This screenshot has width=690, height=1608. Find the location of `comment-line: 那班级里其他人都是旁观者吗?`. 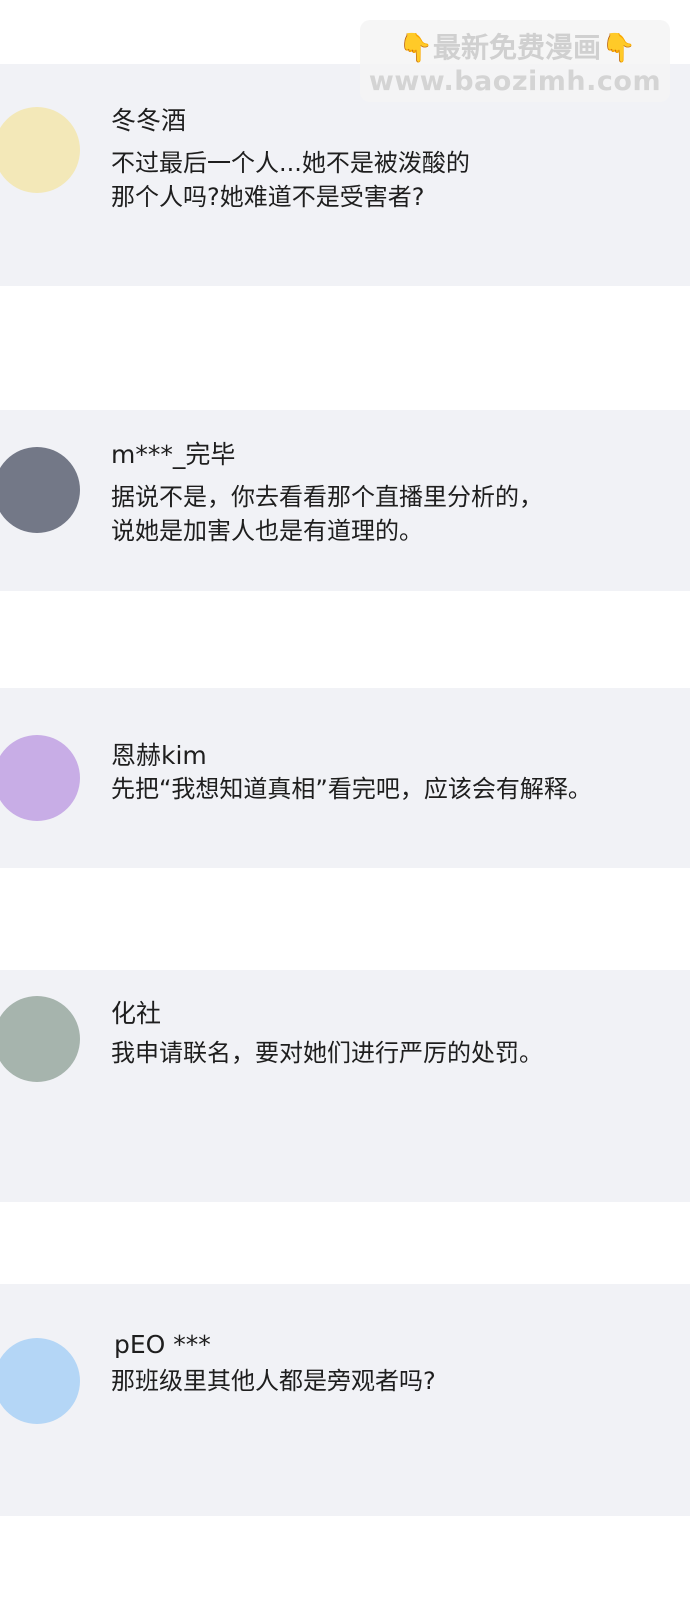

comment-line: 那班级里其他人都是旁观者吗? is located at coordinates (273, 1381).